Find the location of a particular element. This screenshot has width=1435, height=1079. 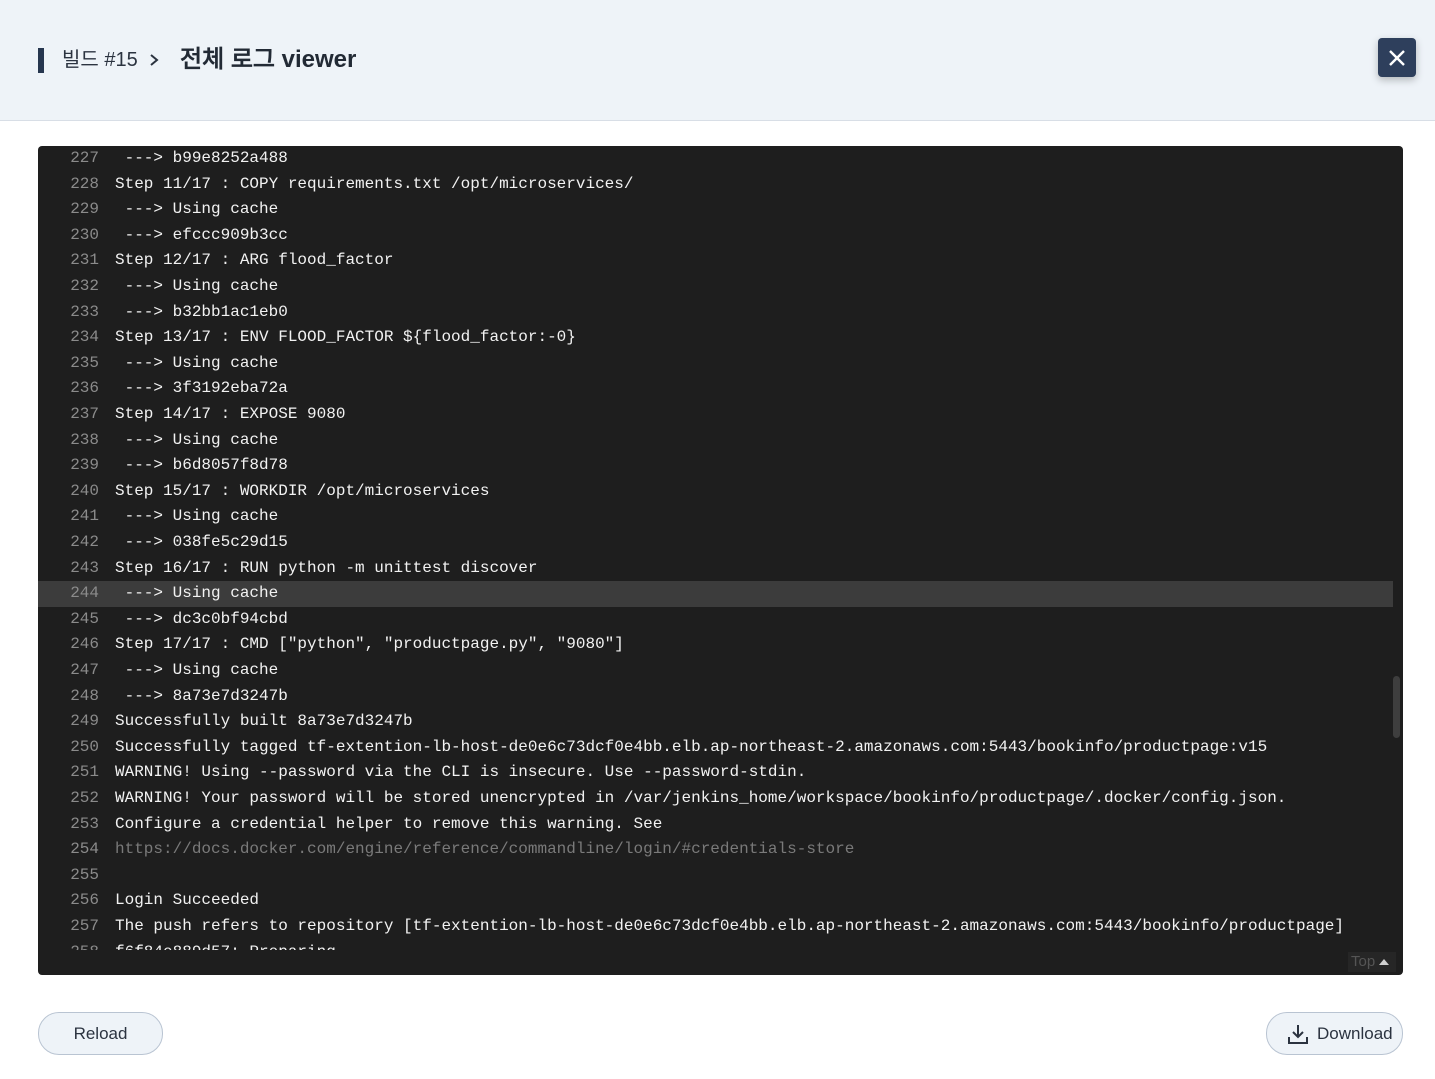

log-line: 249 Successfully built 8a73e7d3247b is located at coordinates (715, 722).